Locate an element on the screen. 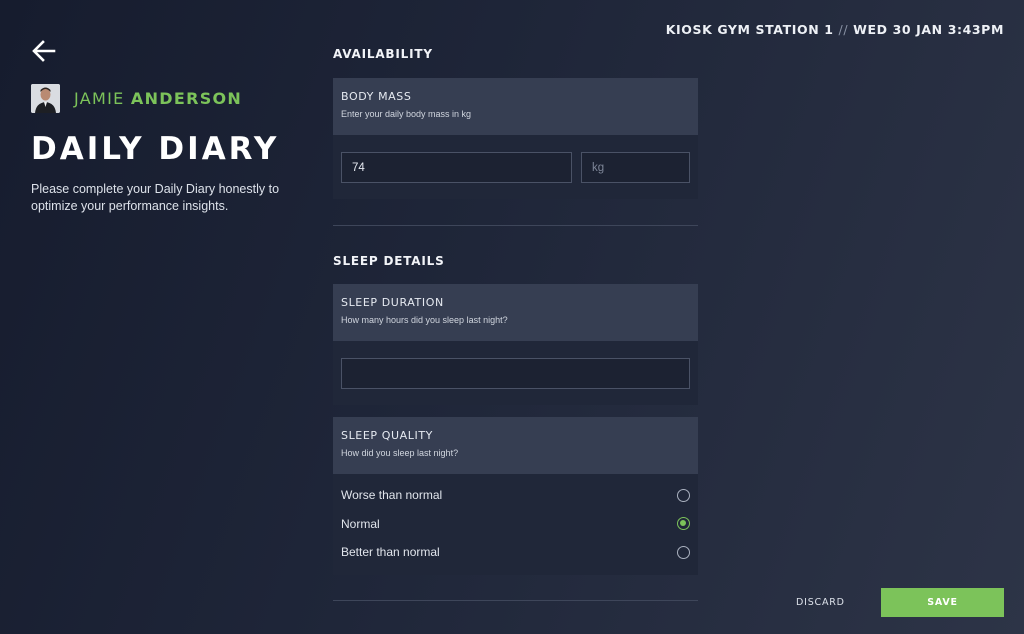 The image size is (1024, 634). sleep-duration-inputs is located at coordinates (515, 373).